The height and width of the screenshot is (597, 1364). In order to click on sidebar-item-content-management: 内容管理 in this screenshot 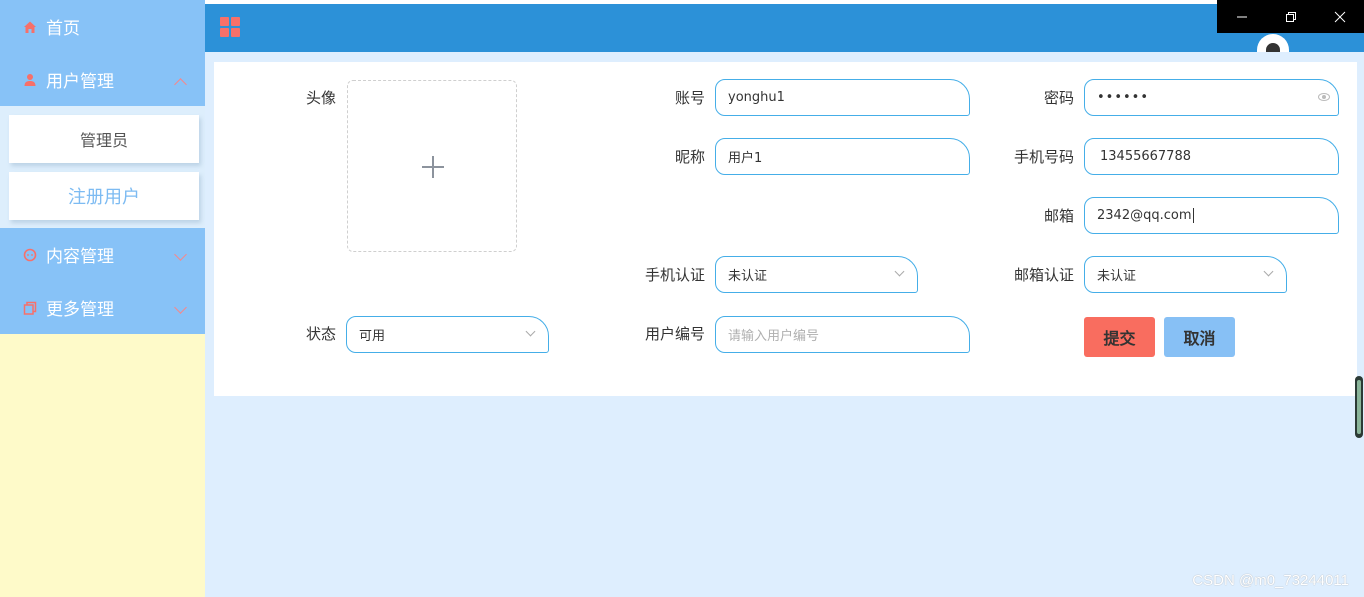, I will do `click(102, 254)`.